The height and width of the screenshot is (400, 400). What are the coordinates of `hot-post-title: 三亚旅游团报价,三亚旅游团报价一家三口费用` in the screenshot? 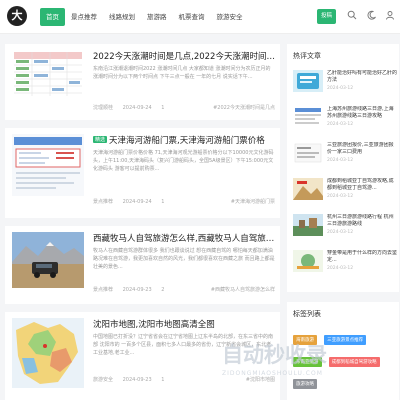 It's located at (362, 149).